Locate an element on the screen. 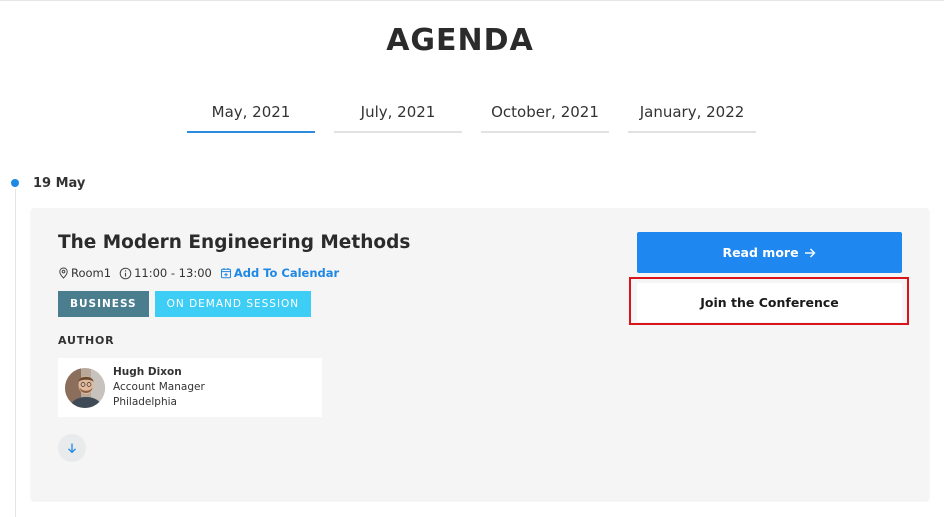 Image resolution: width=944 pixels, height=517 pixels. join-conference-label: Join the Conference is located at coordinates (769, 302).